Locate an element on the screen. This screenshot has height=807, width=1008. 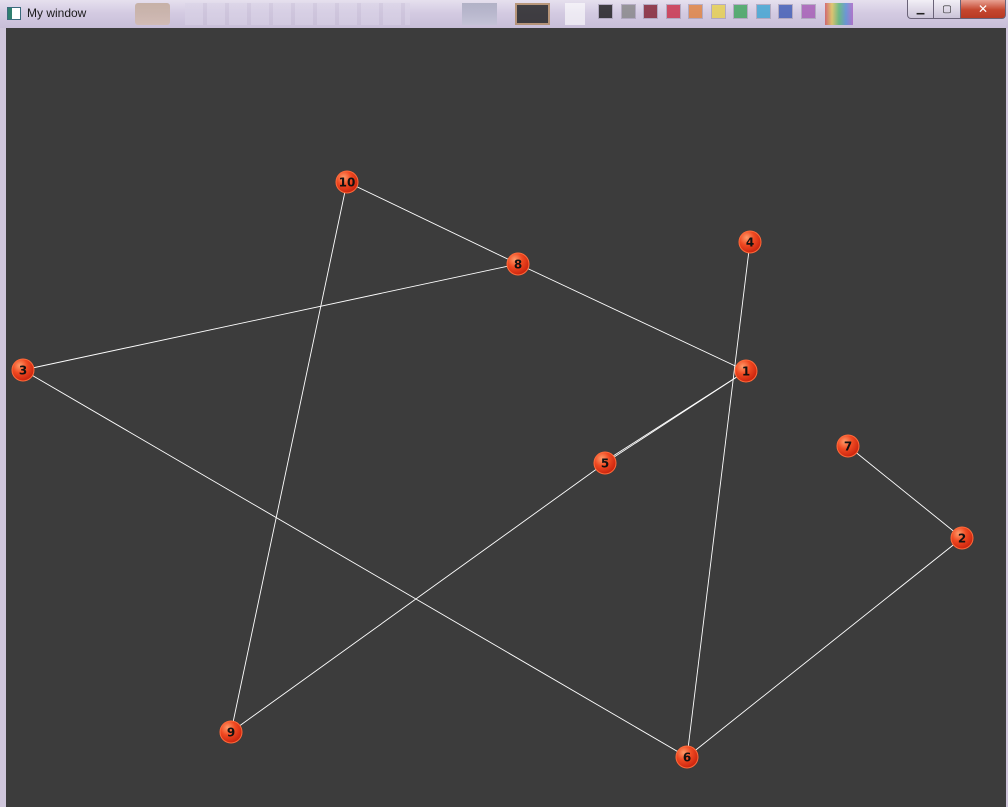
node-label: 9 is located at coordinates (231, 733).